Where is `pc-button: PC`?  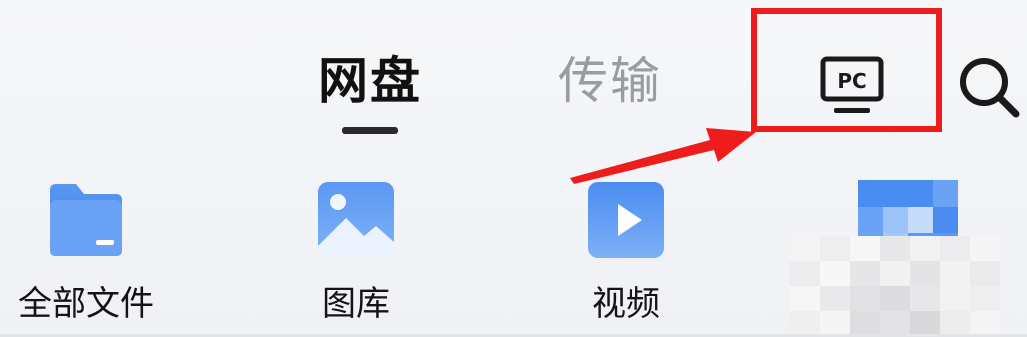 pc-button: PC is located at coordinates (852, 86).